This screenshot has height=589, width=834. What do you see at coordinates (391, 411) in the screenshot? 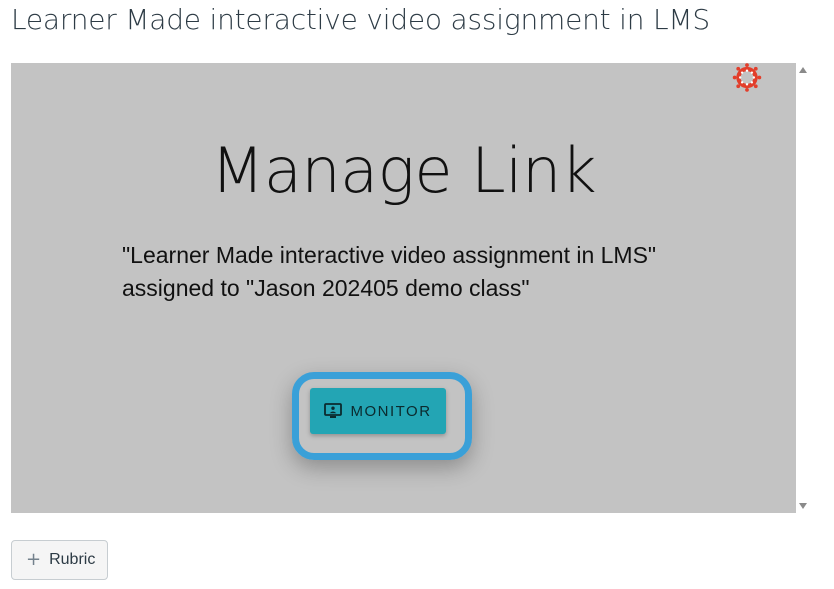
I see `monitor-button-label: MONITOR` at bounding box center [391, 411].